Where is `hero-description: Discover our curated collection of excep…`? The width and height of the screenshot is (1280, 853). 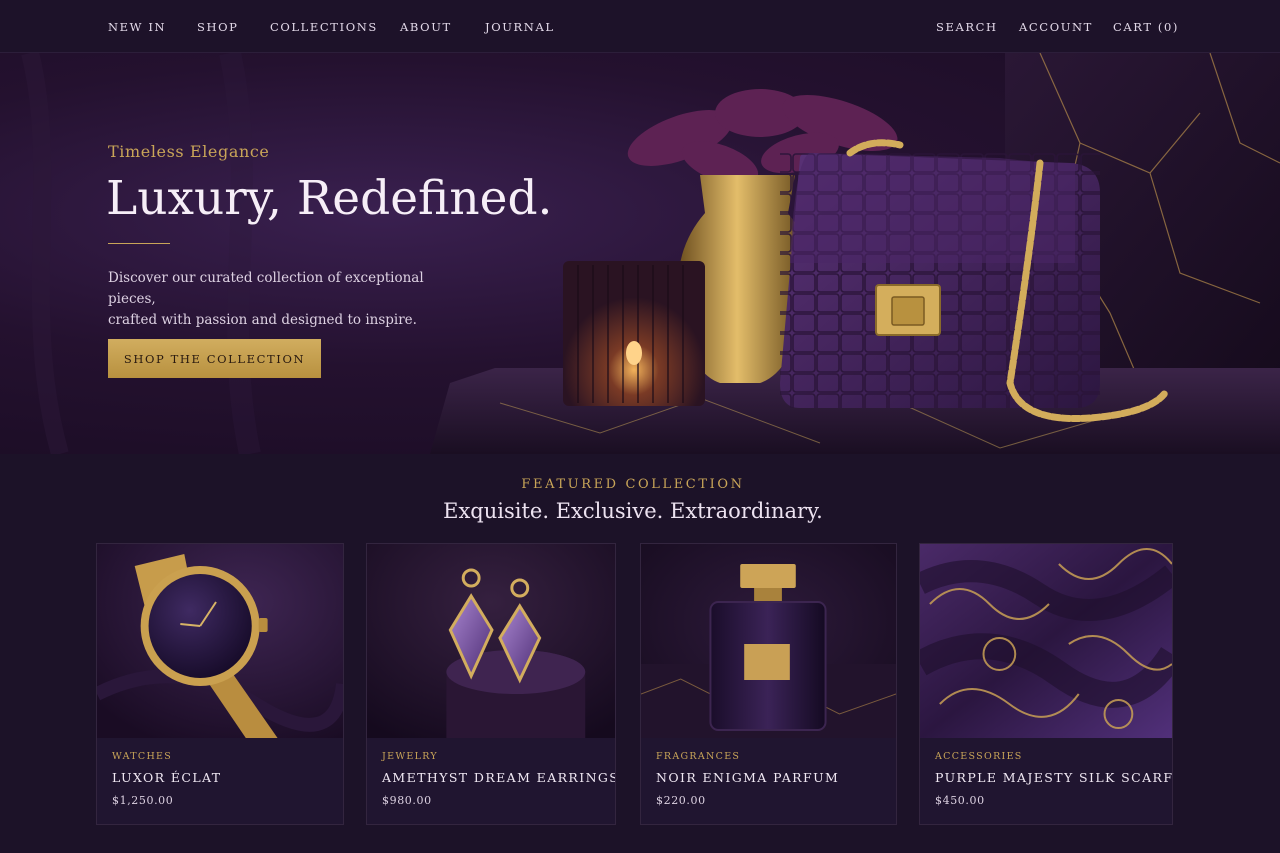
hero-description: Discover our curated collection of excep… is located at coordinates (278, 299).